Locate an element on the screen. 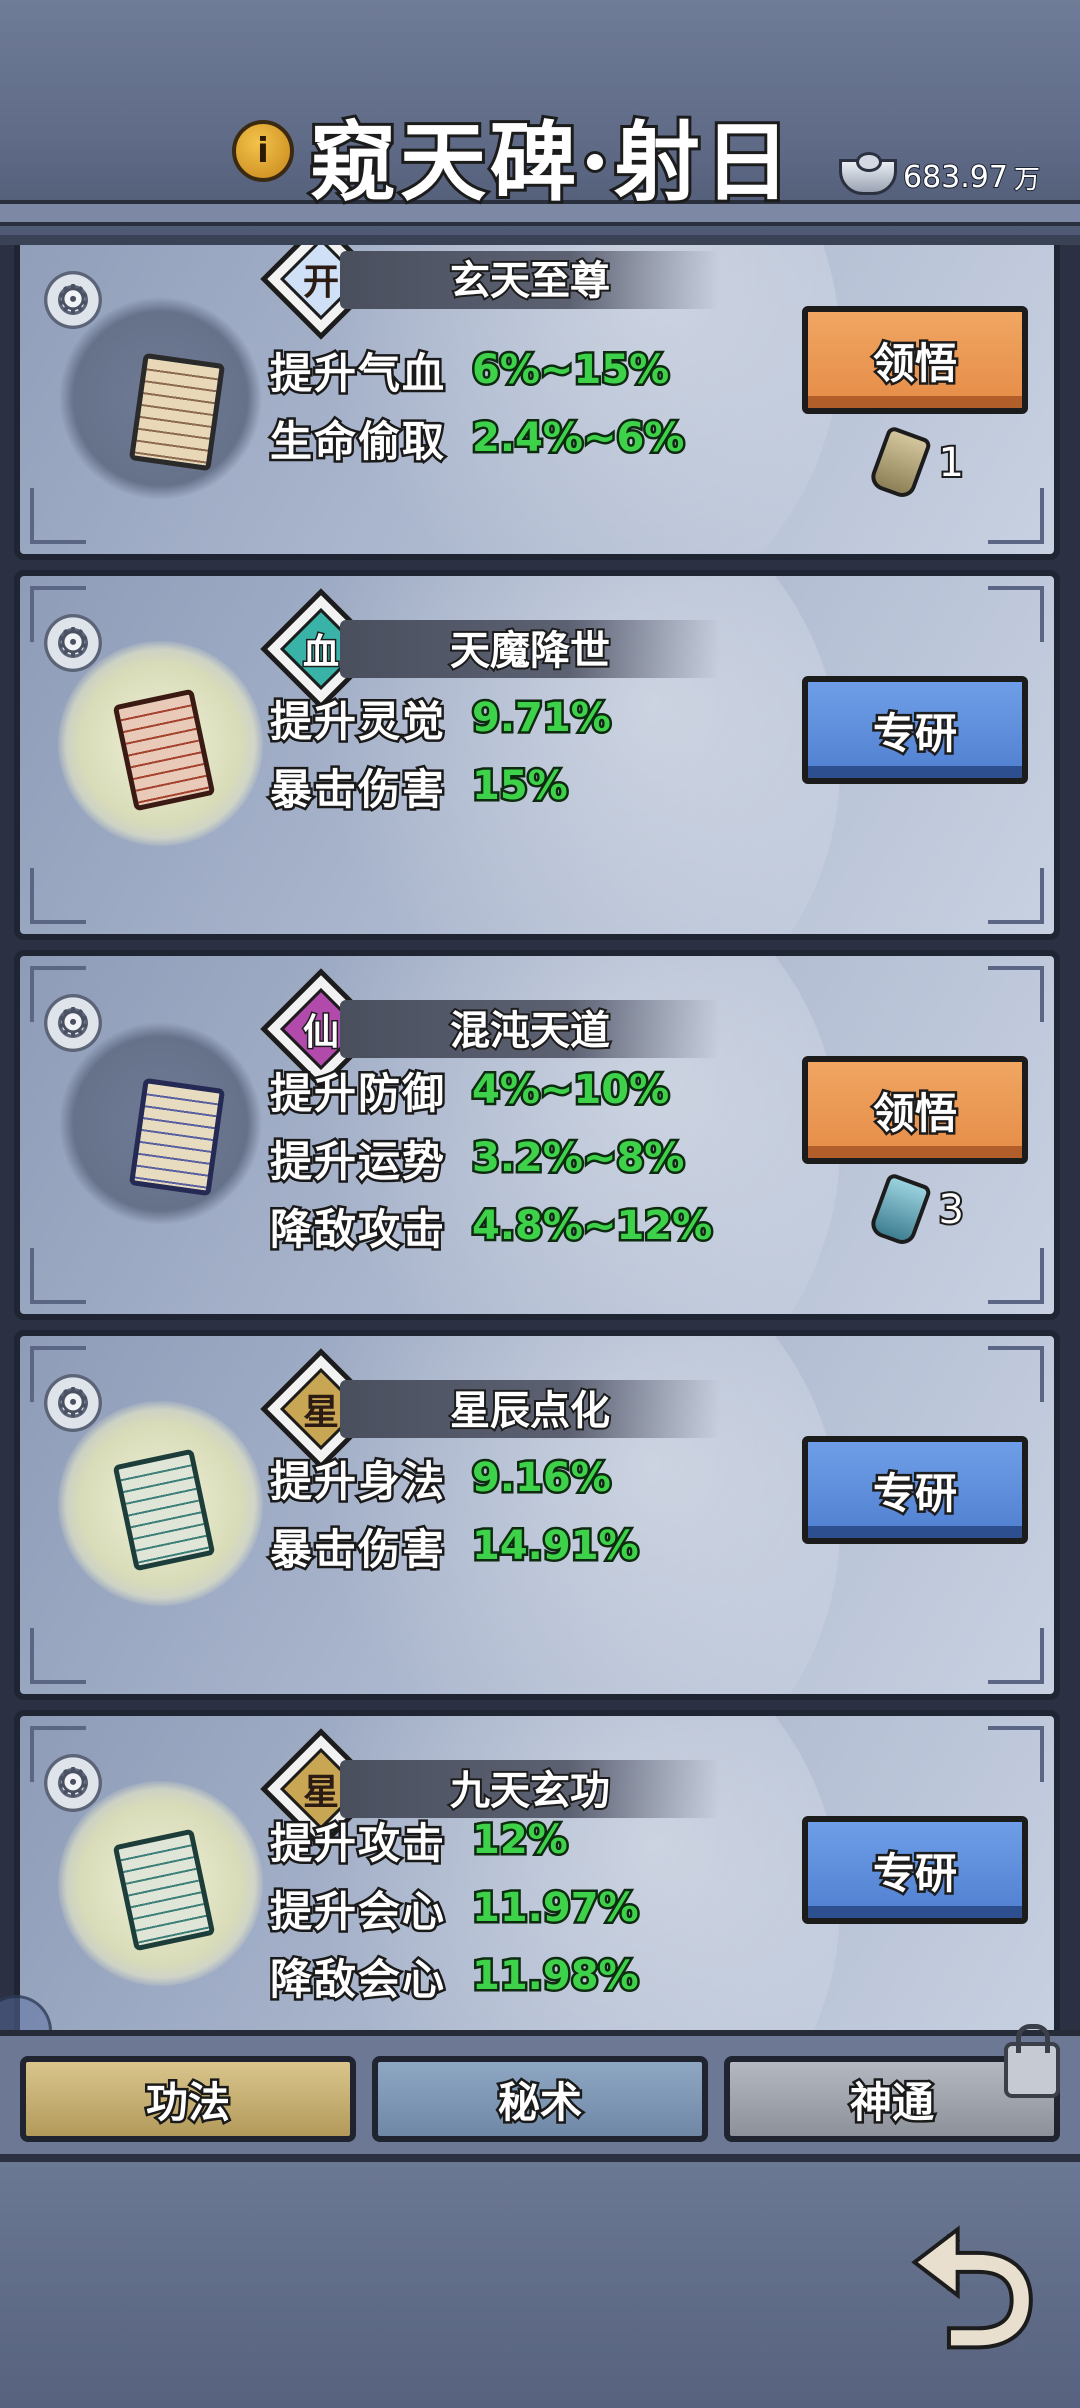 The image size is (1080, 2408). bottom-tab-bar: 功法 秘术 神通 is located at coordinates (540, 2089).